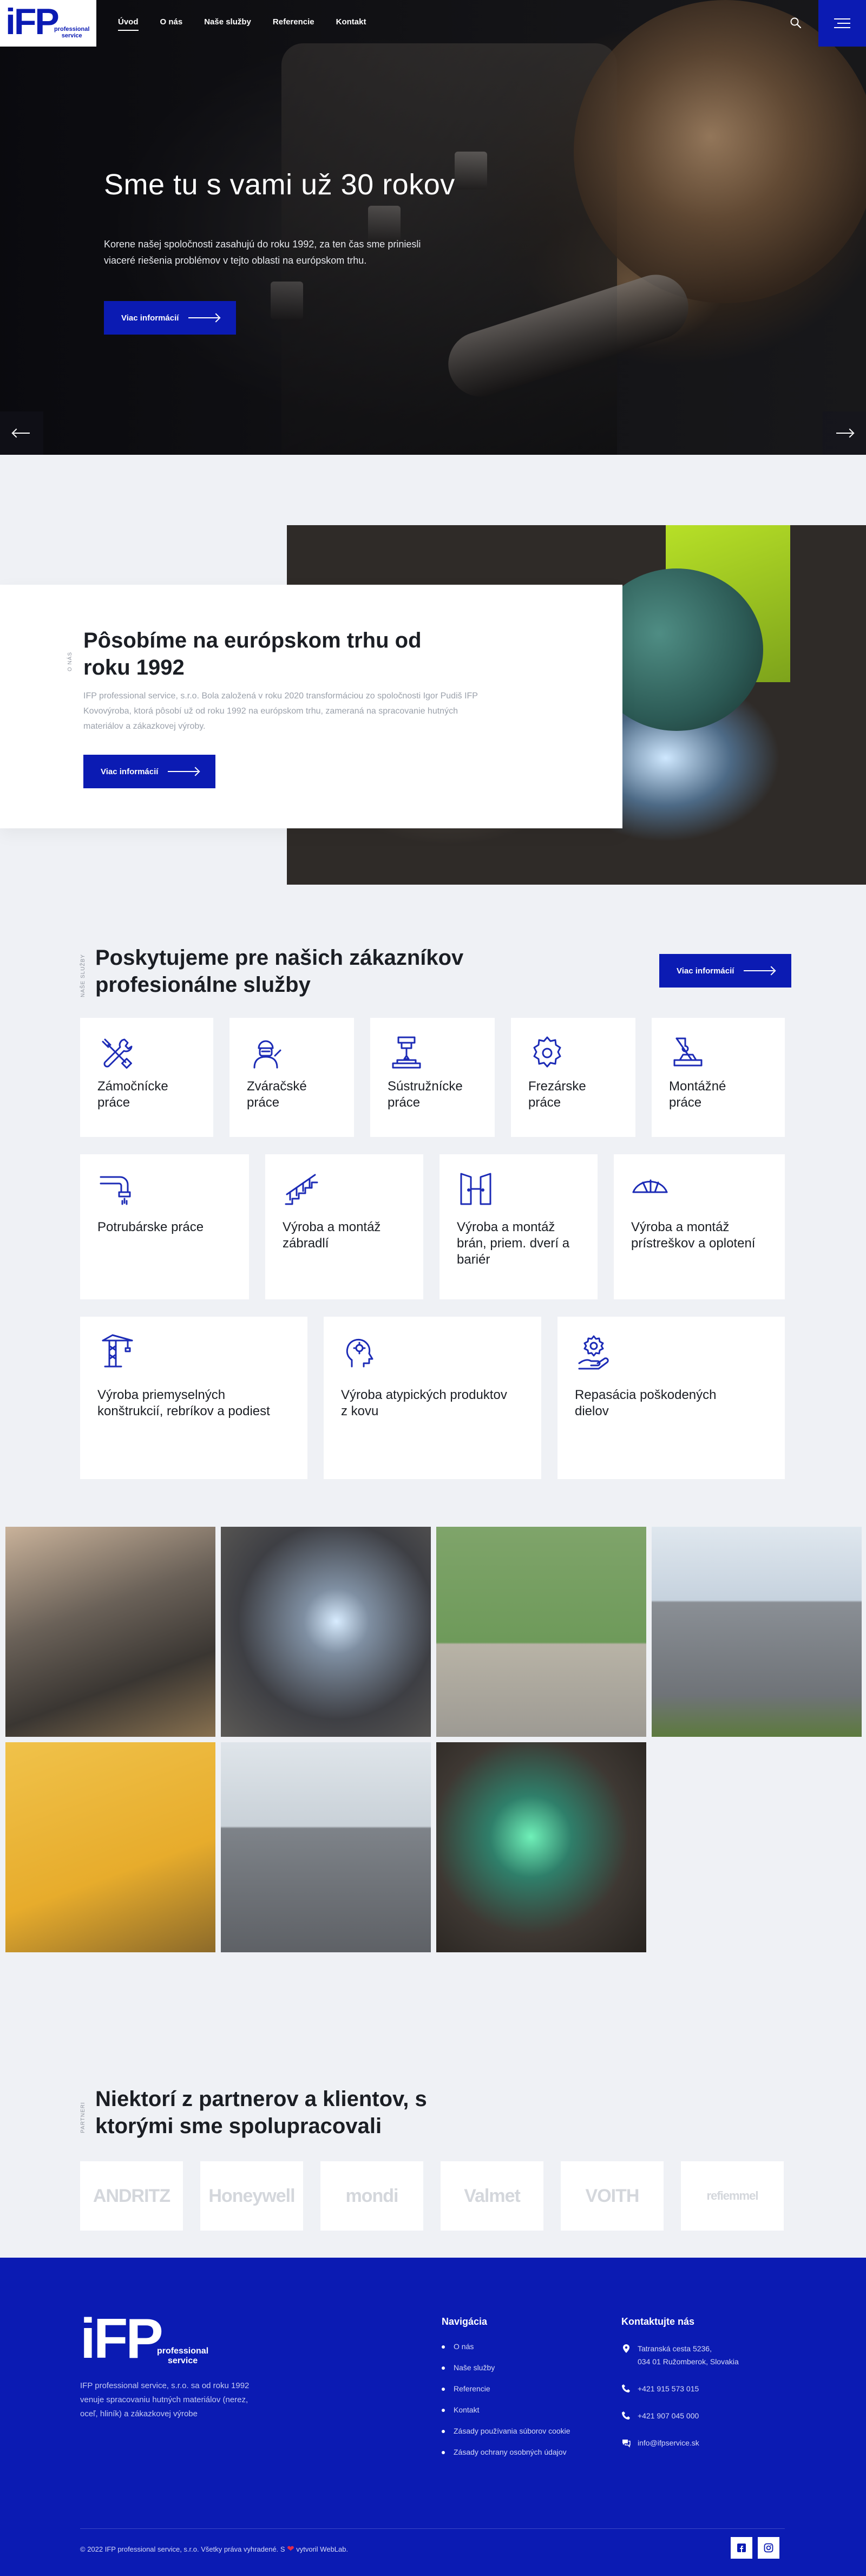  What do you see at coordinates (668, 2443) in the screenshot?
I see `email-address: info@ifpservice.sk` at bounding box center [668, 2443].